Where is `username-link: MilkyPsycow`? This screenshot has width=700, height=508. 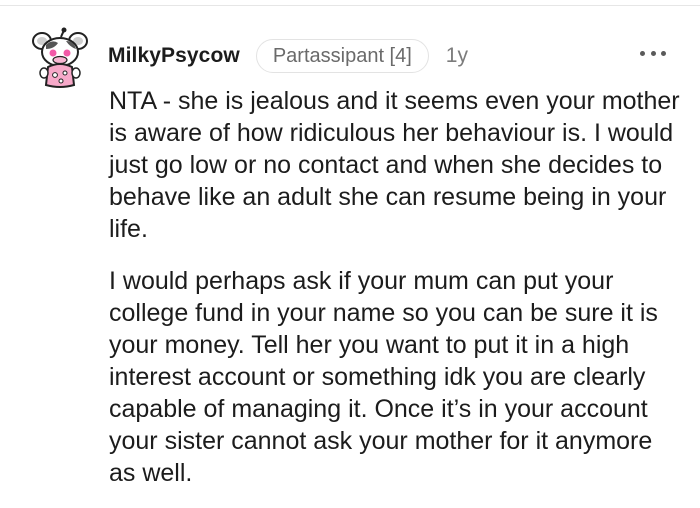
username-link: MilkyPsycow is located at coordinates (174, 56).